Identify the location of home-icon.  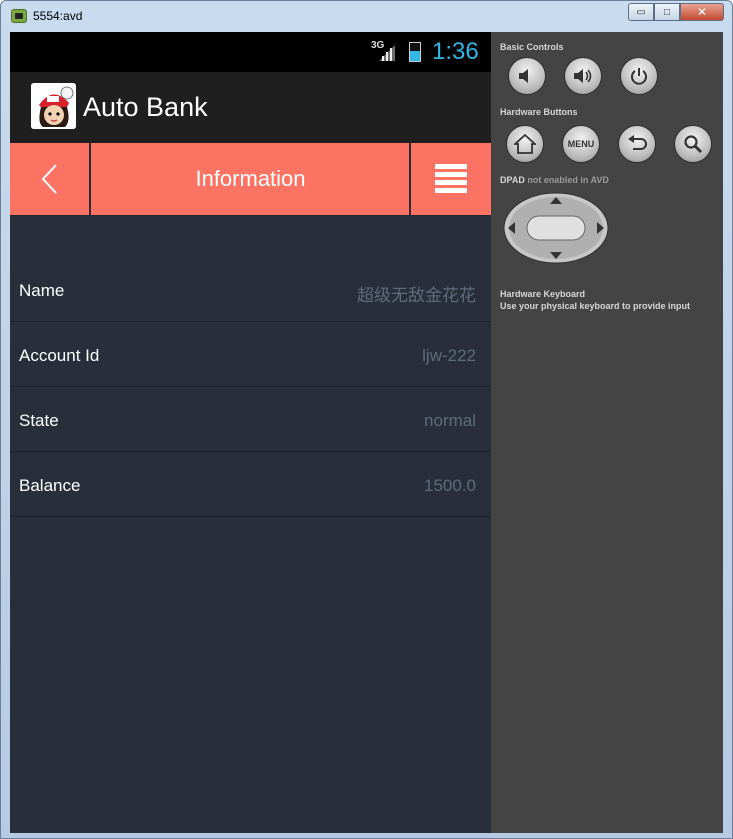
(525, 144).